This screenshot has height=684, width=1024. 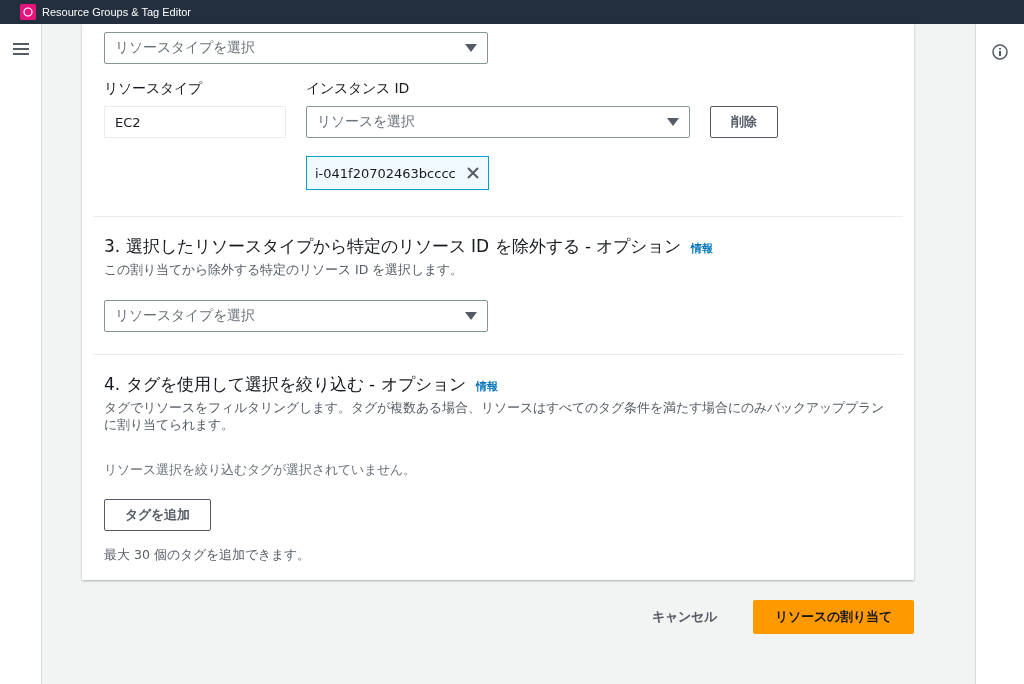 I want to click on section-heading: 3. 選択したリソースタイプから特定のリソース ID を除外する - オプション, so click(x=393, y=246).